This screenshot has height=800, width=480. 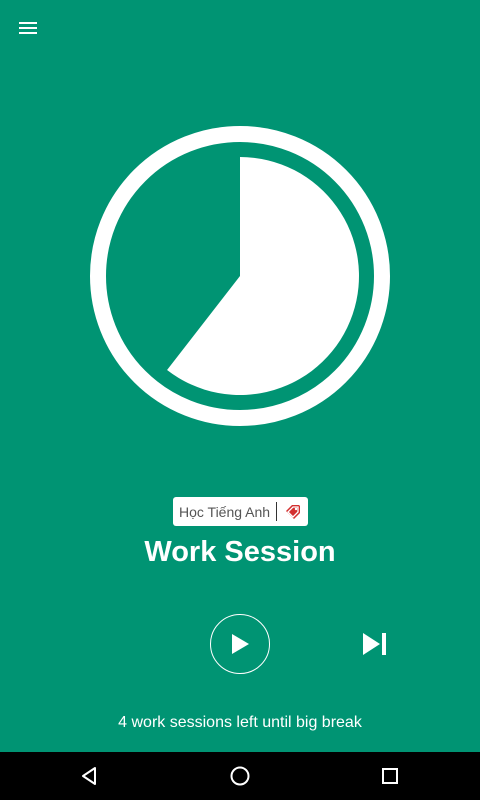 I want to click on hamburger-menu-icon, so click(x=28, y=28).